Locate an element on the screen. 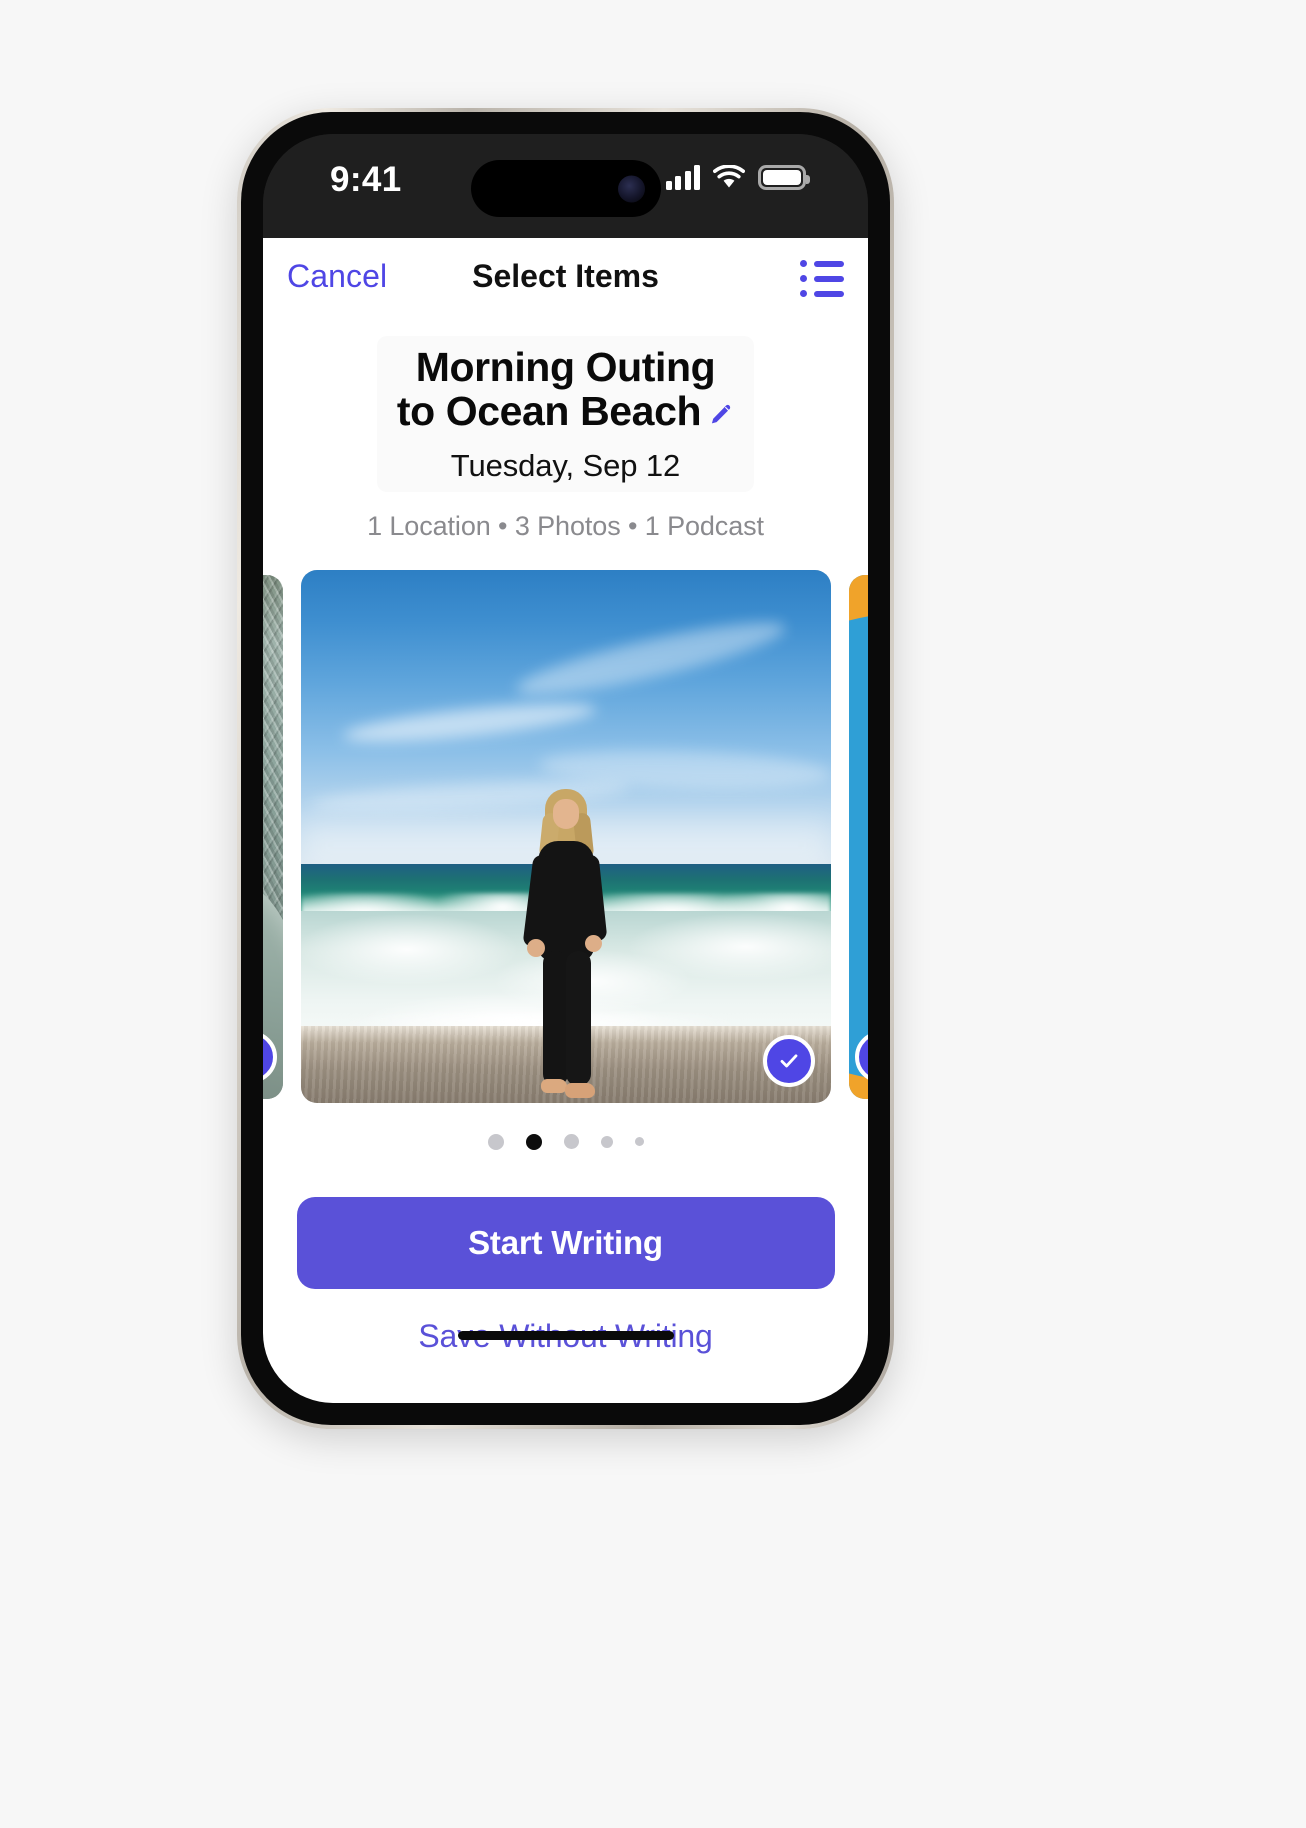  checkmark-circle-icon is located at coordinates (788, 1061).